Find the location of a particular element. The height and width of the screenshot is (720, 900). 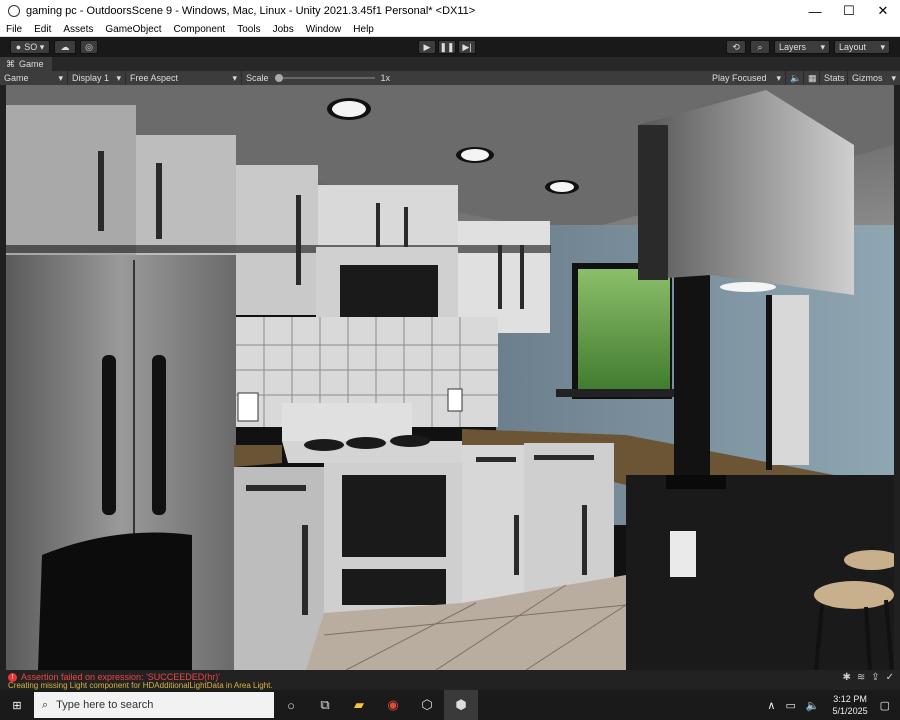

play-button: ▶ is located at coordinates (427, 47).